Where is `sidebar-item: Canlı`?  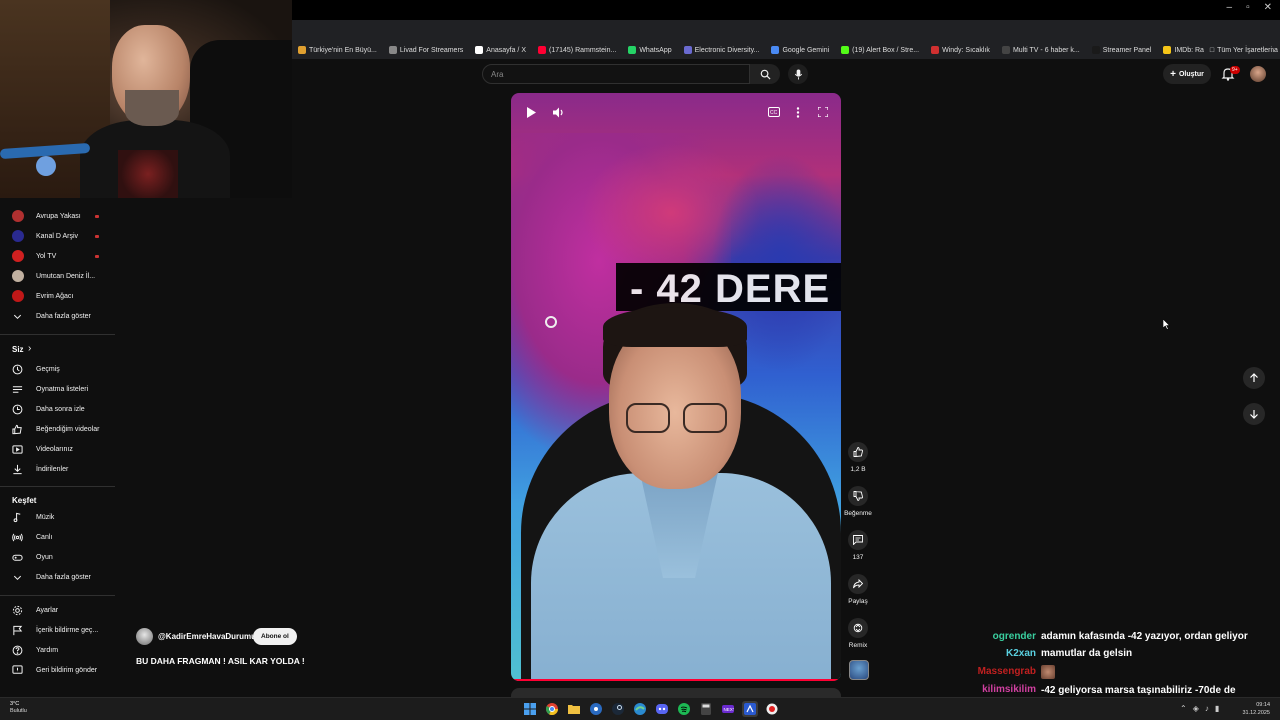
sidebar-item: Canlı is located at coordinates (60, 537).